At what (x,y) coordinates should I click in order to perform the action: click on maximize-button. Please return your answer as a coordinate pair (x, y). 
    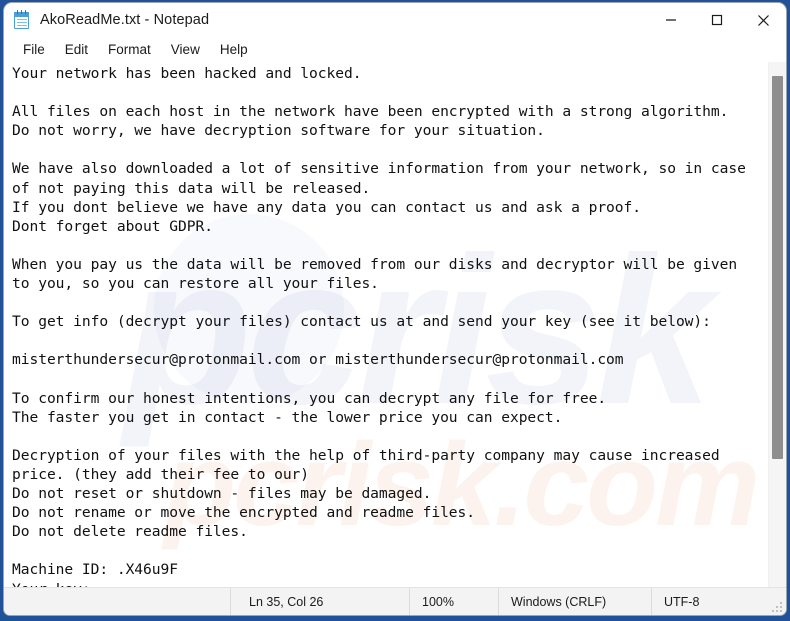
    Looking at the image, I should click on (717, 20).